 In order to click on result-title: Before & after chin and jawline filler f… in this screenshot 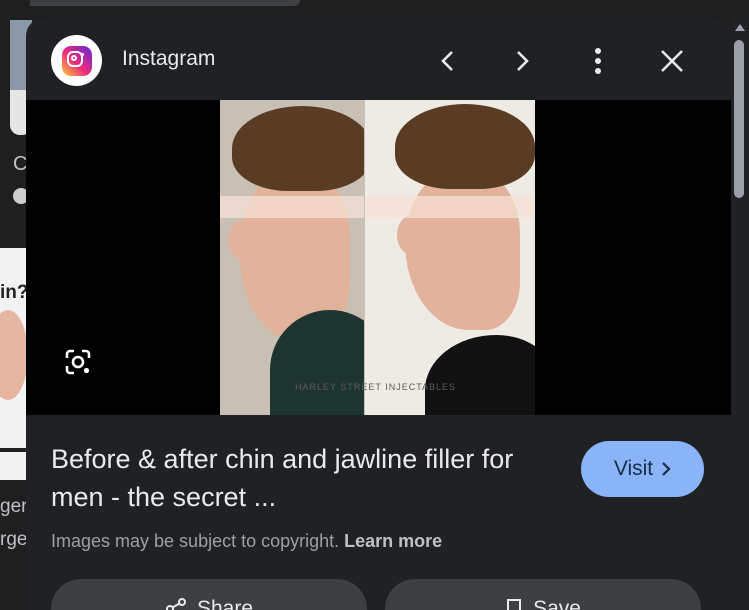, I will do `click(306, 478)`.